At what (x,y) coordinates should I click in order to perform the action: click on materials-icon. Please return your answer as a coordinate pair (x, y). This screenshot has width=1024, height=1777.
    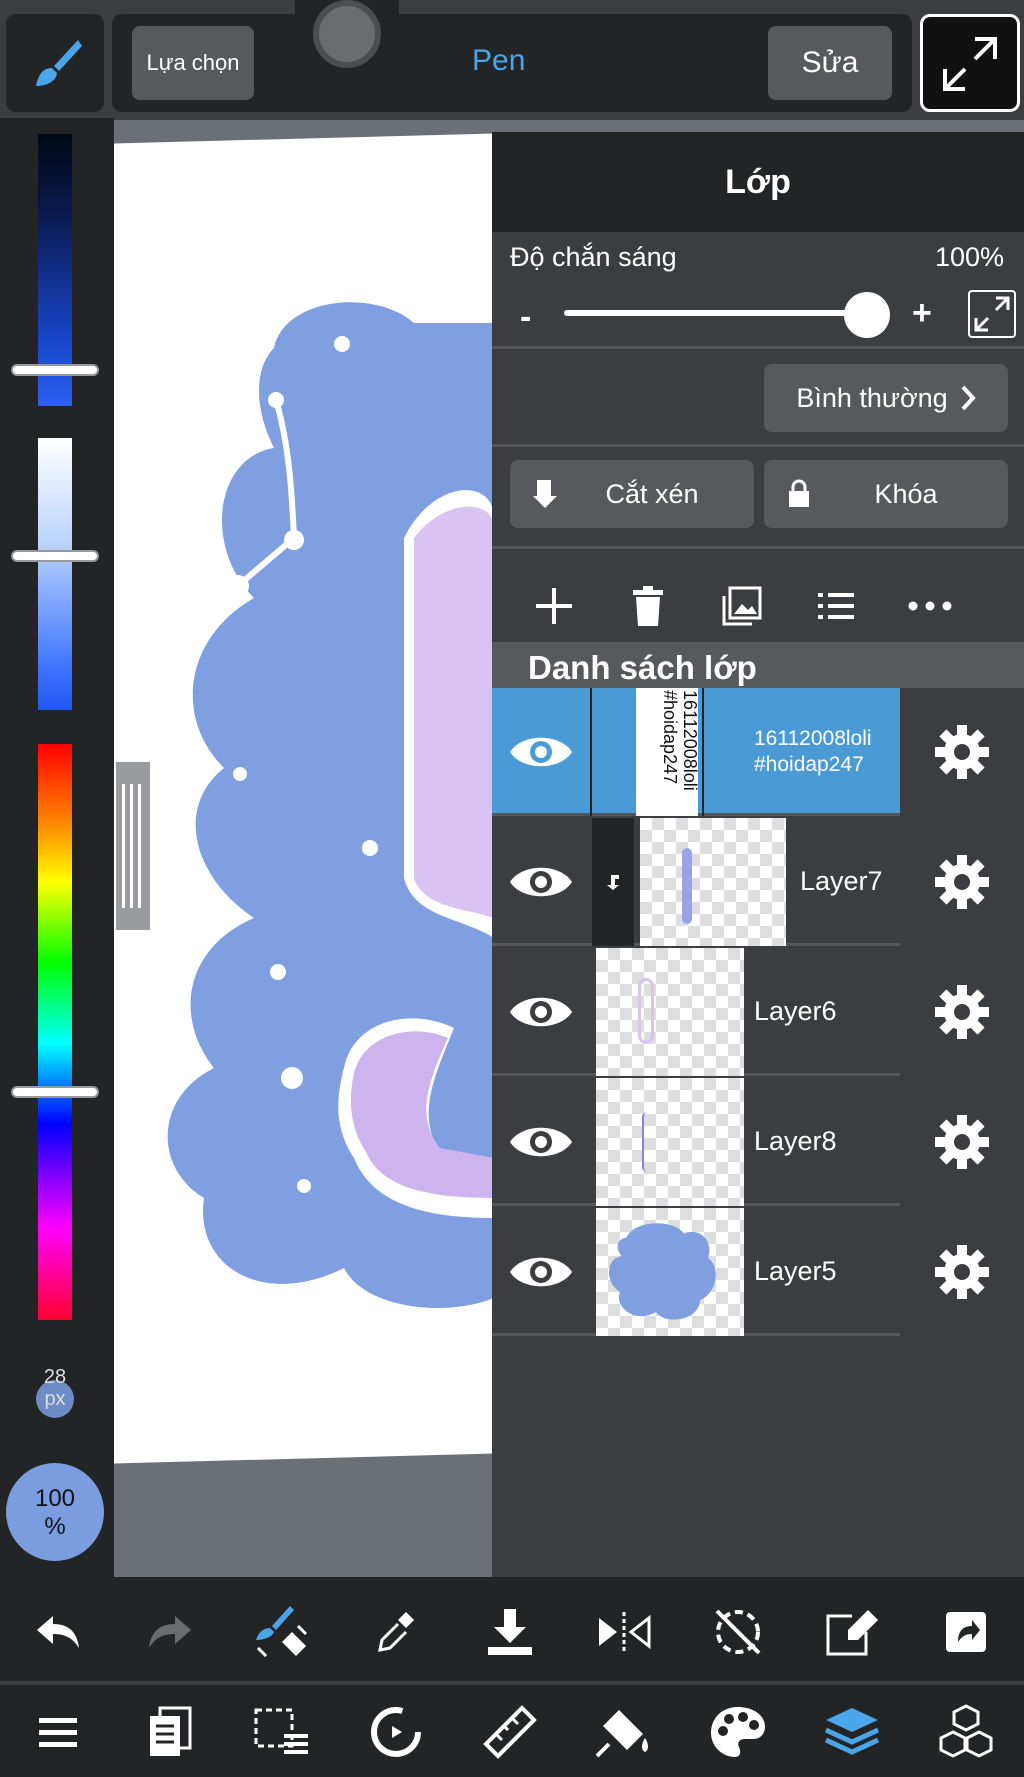
    Looking at the image, I should click on (966, 1731).